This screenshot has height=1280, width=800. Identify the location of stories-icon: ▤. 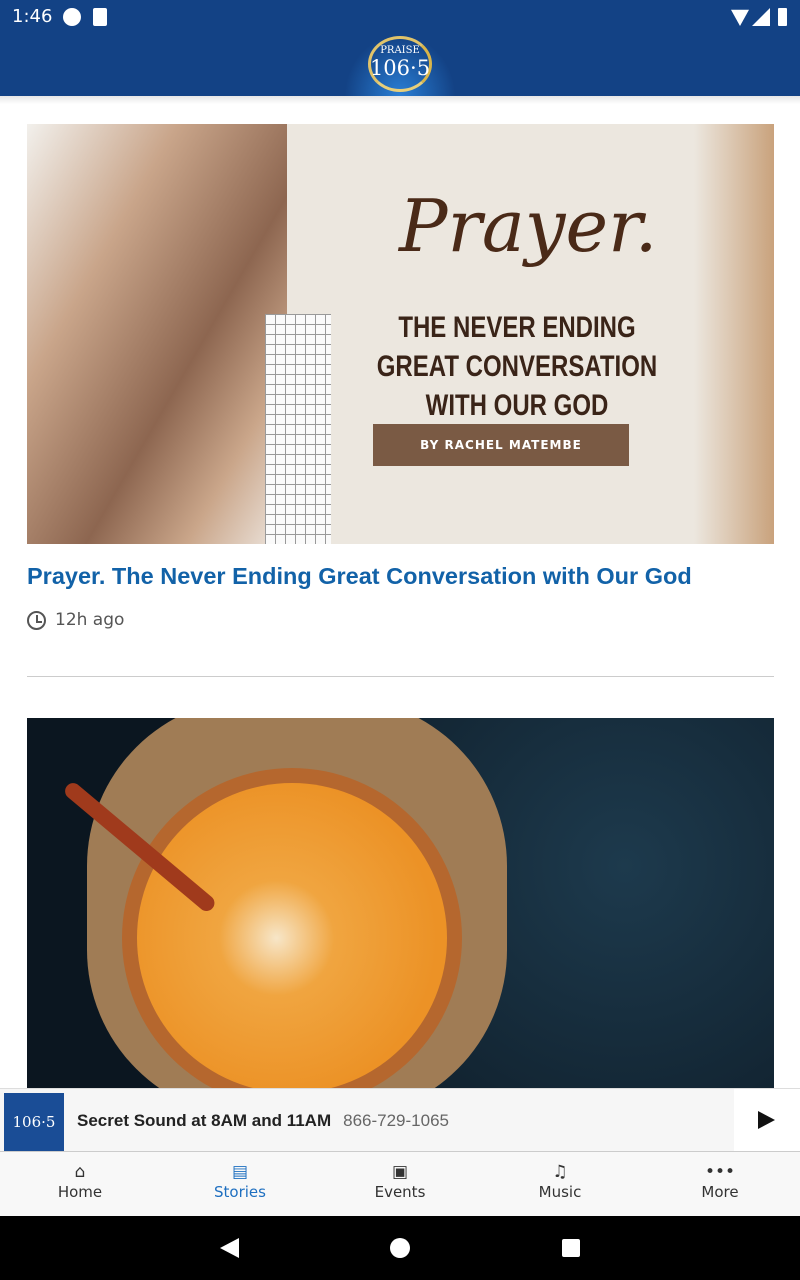
(240, 1172).